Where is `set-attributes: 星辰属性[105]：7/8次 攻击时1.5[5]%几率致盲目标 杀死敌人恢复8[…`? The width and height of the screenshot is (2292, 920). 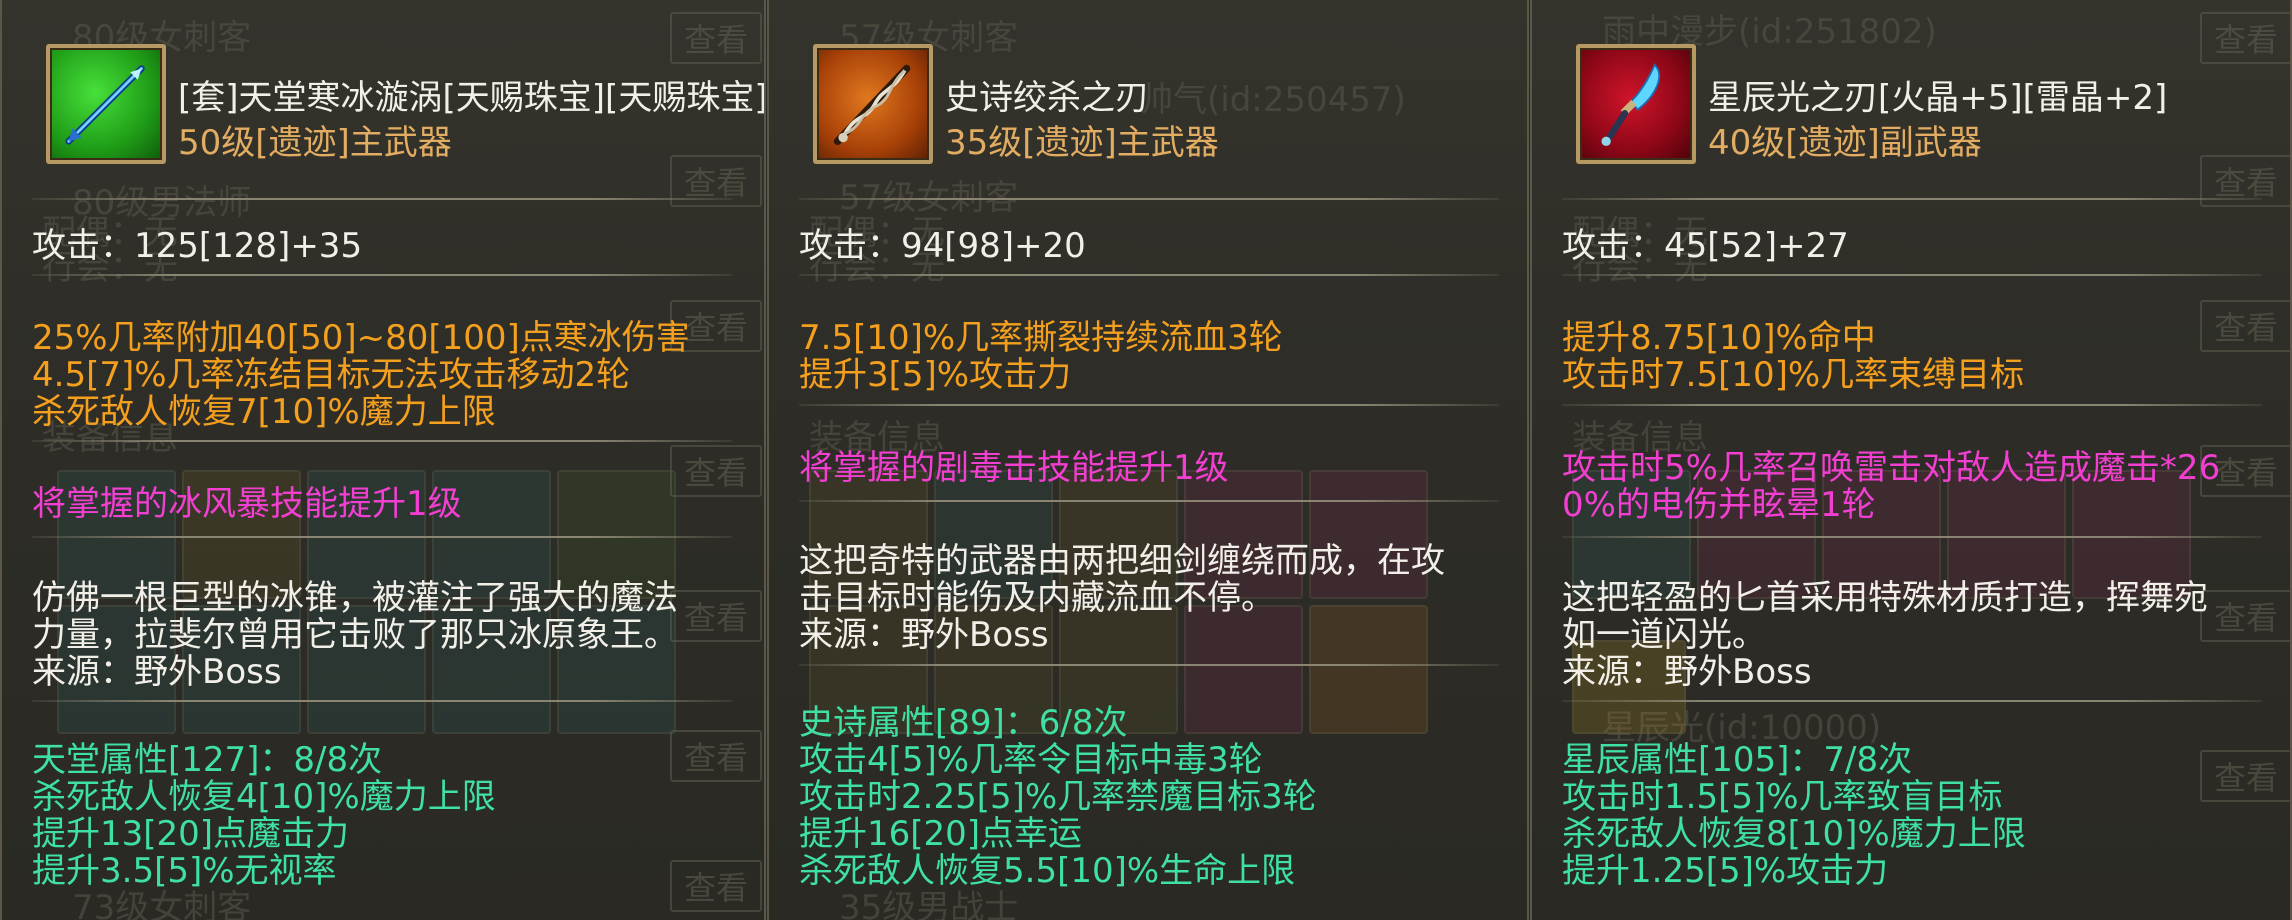
set-attributes: 星辰属性[105]：7/8次 攻击时1.5[5]%几率致盲目标 杀死敌人恢复8[… is located at coordinates (1794, 816).